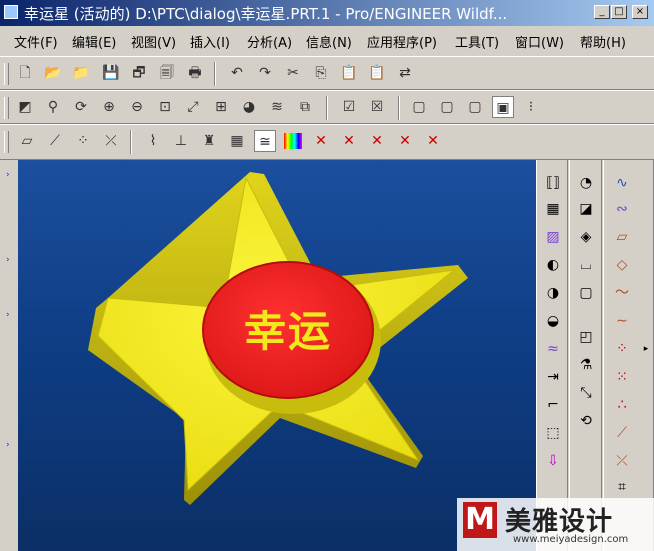  I want to click on sketch-view-icon: ◩, so click(25, 107).